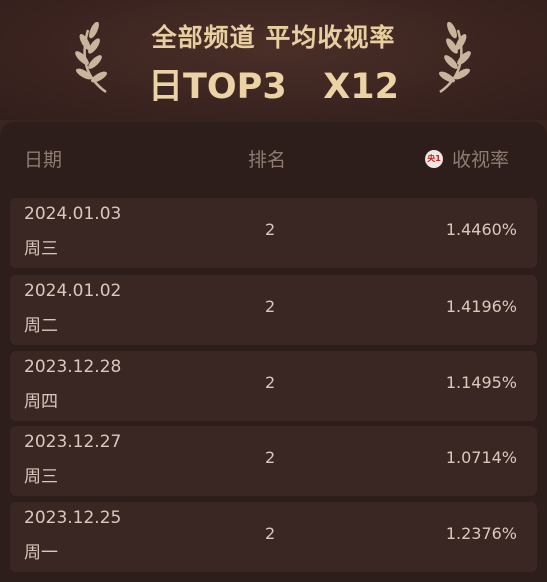  Describe the element at coordinates (73, 518) in the screenshot. I see `row-date: 2023.12.25` at that location.